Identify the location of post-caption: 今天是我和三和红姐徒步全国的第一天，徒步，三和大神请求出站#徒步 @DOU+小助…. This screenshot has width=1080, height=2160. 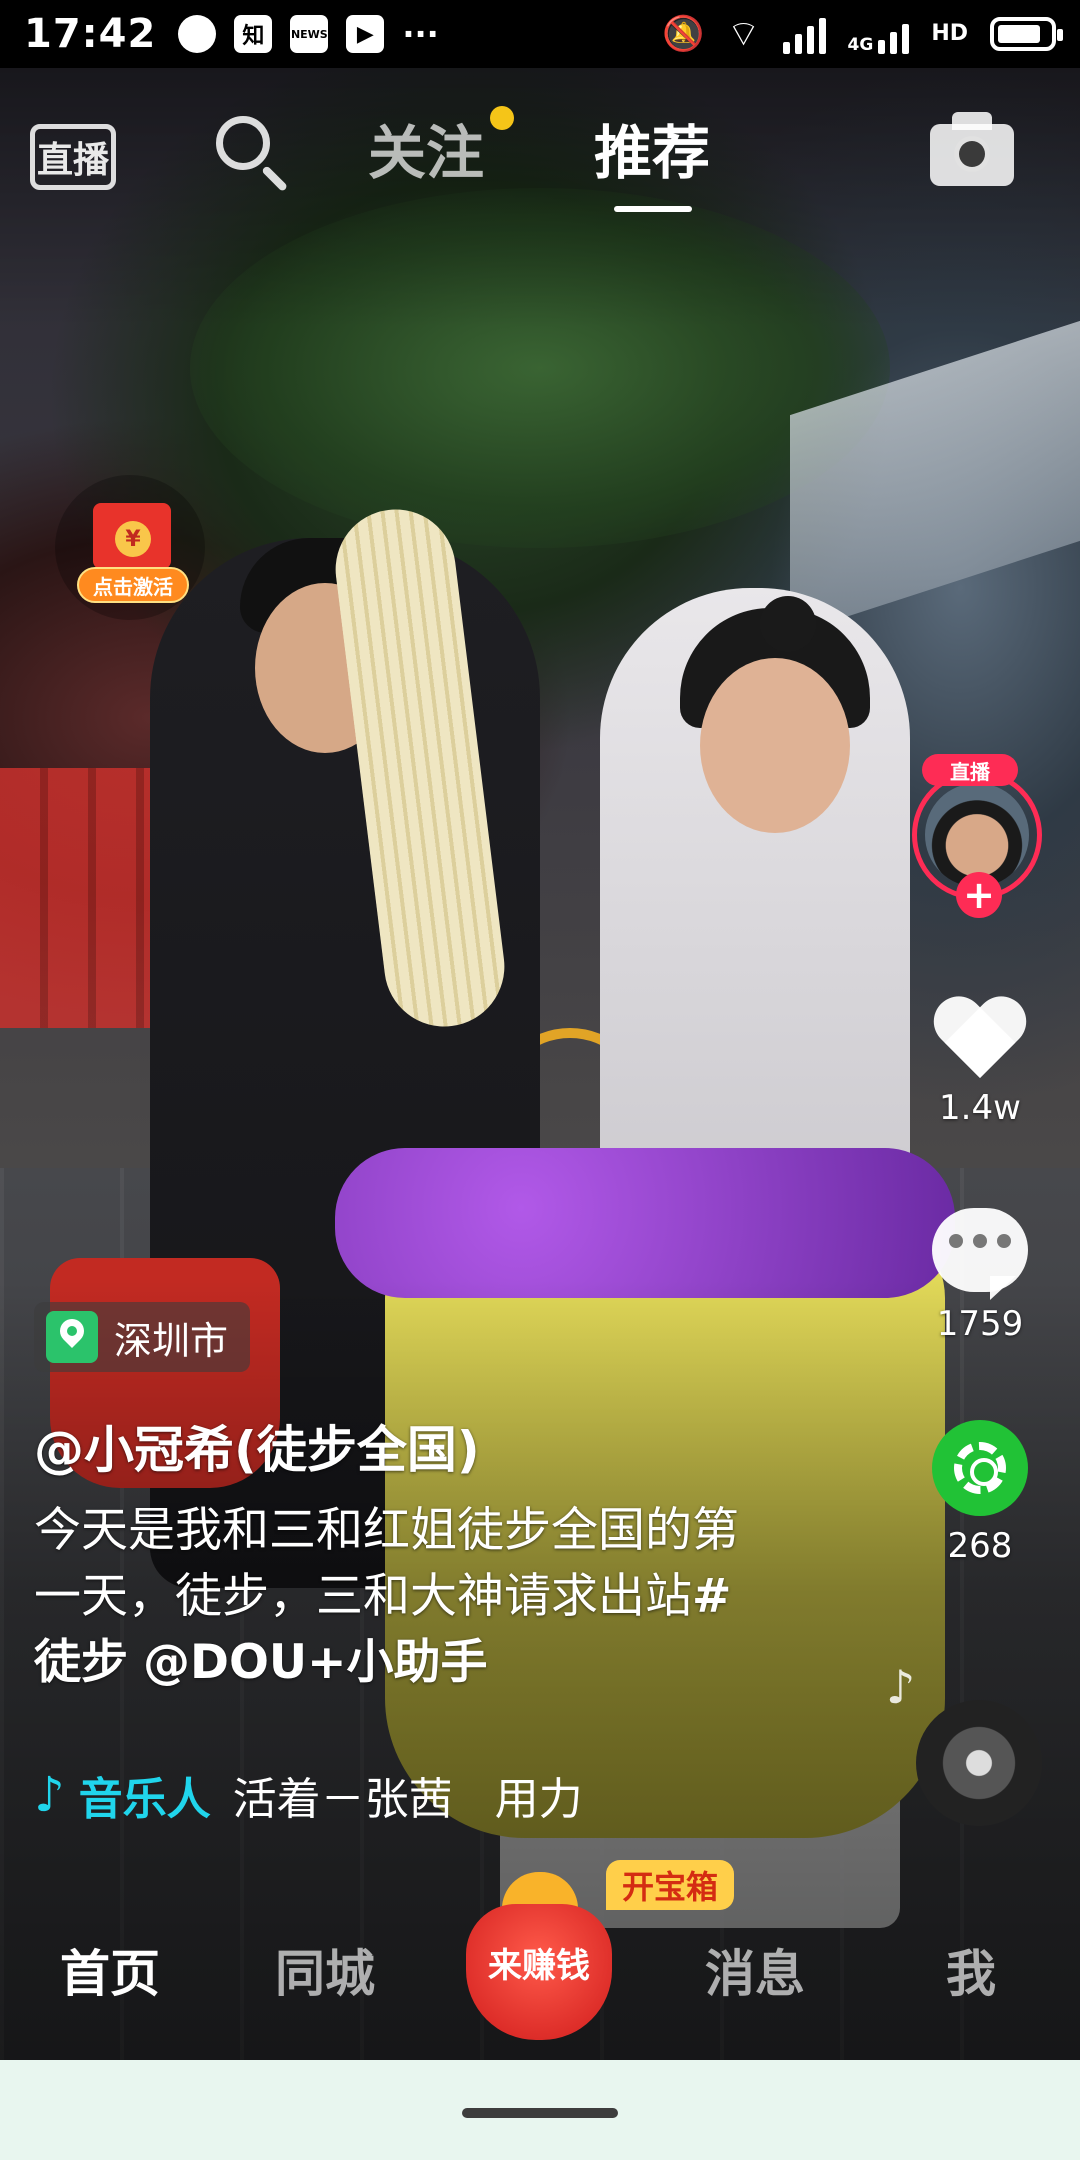
(394, 1597).